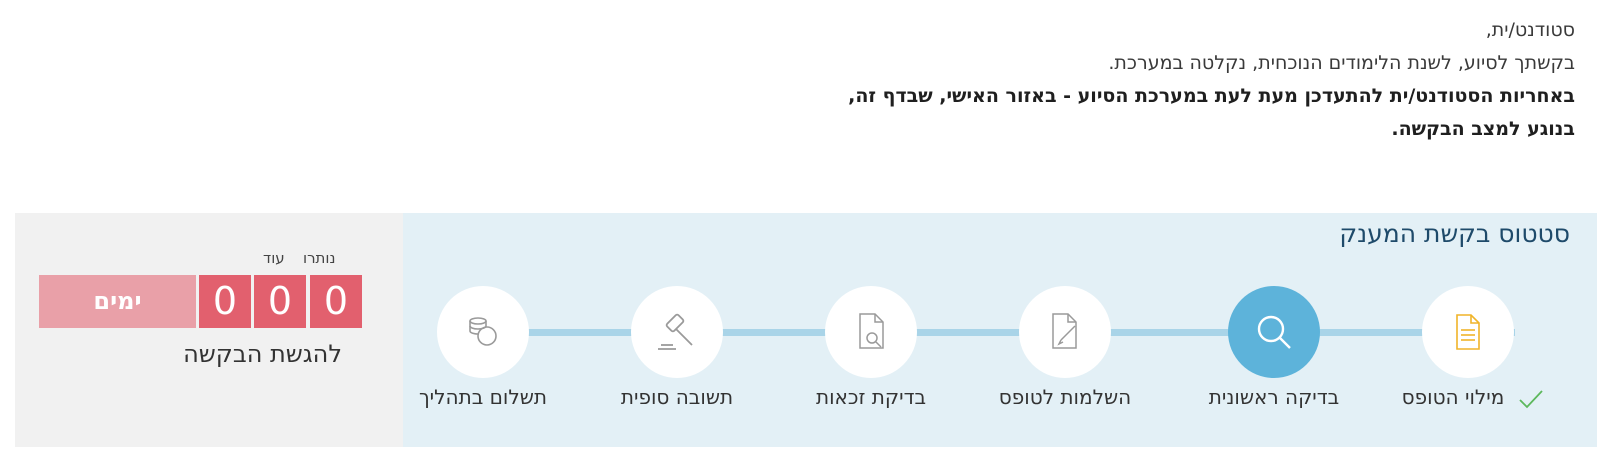  Describe the element at coordinates (1454, 233) in the screenshot. I see `status-title: סטטוס בקשת המענק` at that location.